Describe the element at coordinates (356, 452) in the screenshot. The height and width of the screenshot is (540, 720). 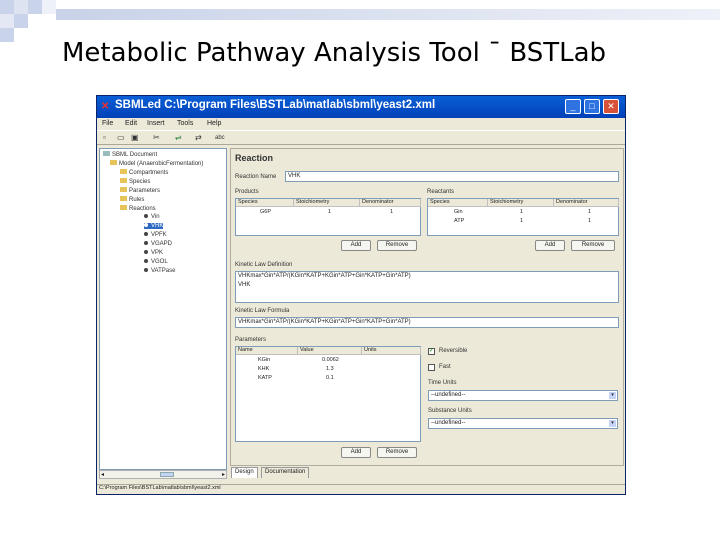
I see `parameters-add-button: Add` at that location.